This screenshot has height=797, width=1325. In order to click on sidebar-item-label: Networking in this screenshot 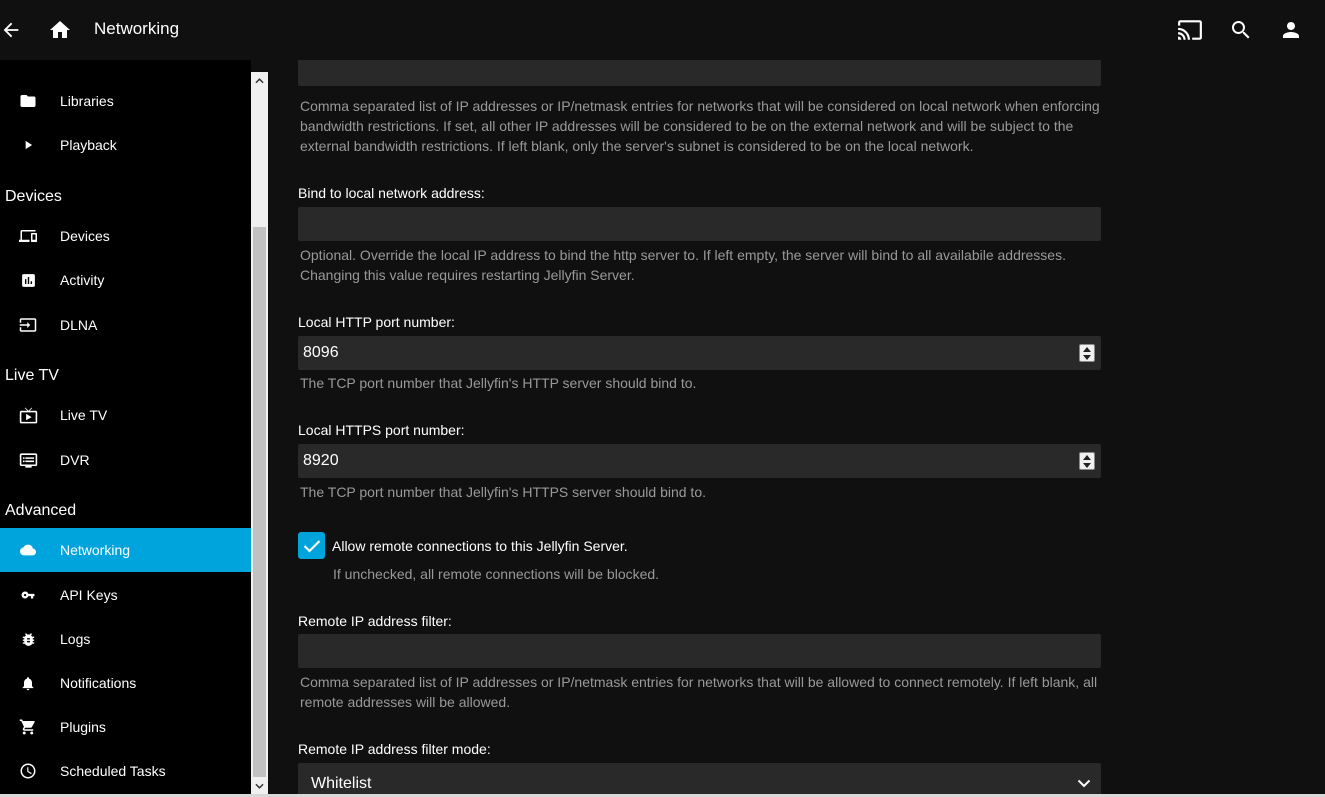, I will do `click(95, 550)`.